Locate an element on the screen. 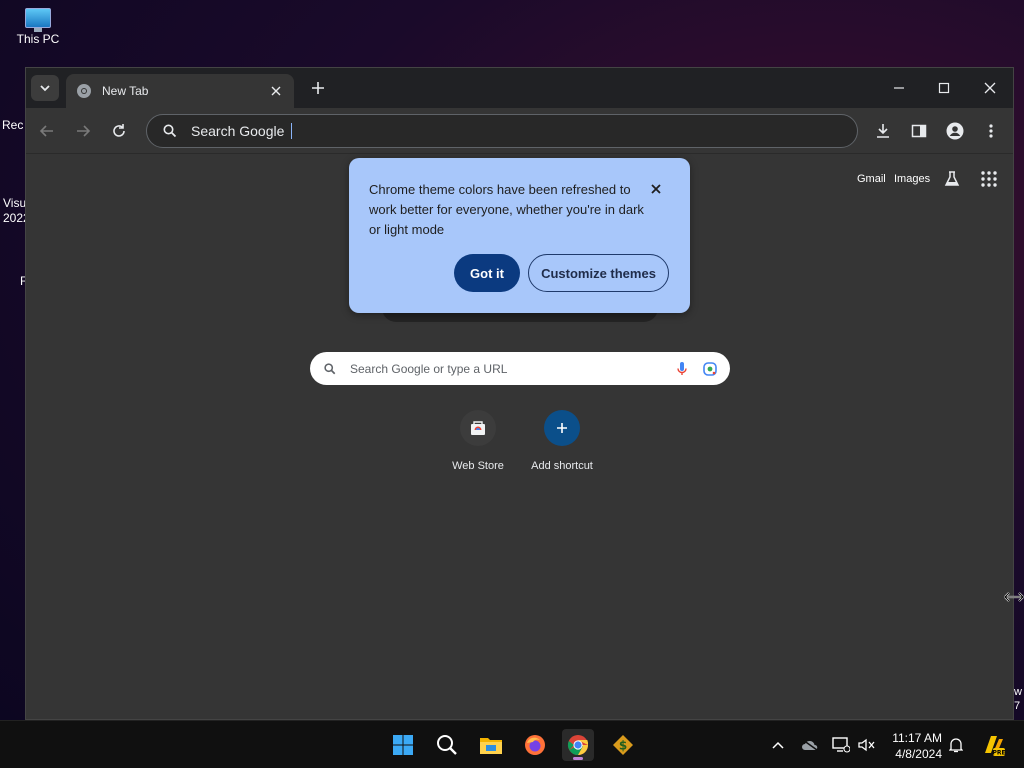  more-vert-icon is located at coordinates (991, 131).